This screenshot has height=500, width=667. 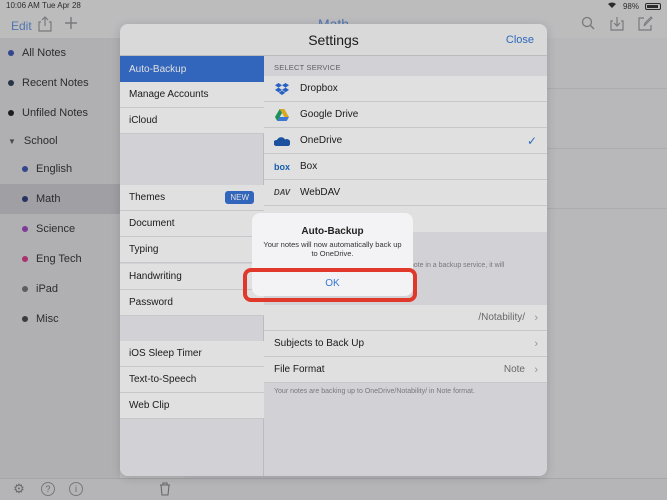 I want to click on alert-title: Auto-Backup, so click(x=332, y=231).